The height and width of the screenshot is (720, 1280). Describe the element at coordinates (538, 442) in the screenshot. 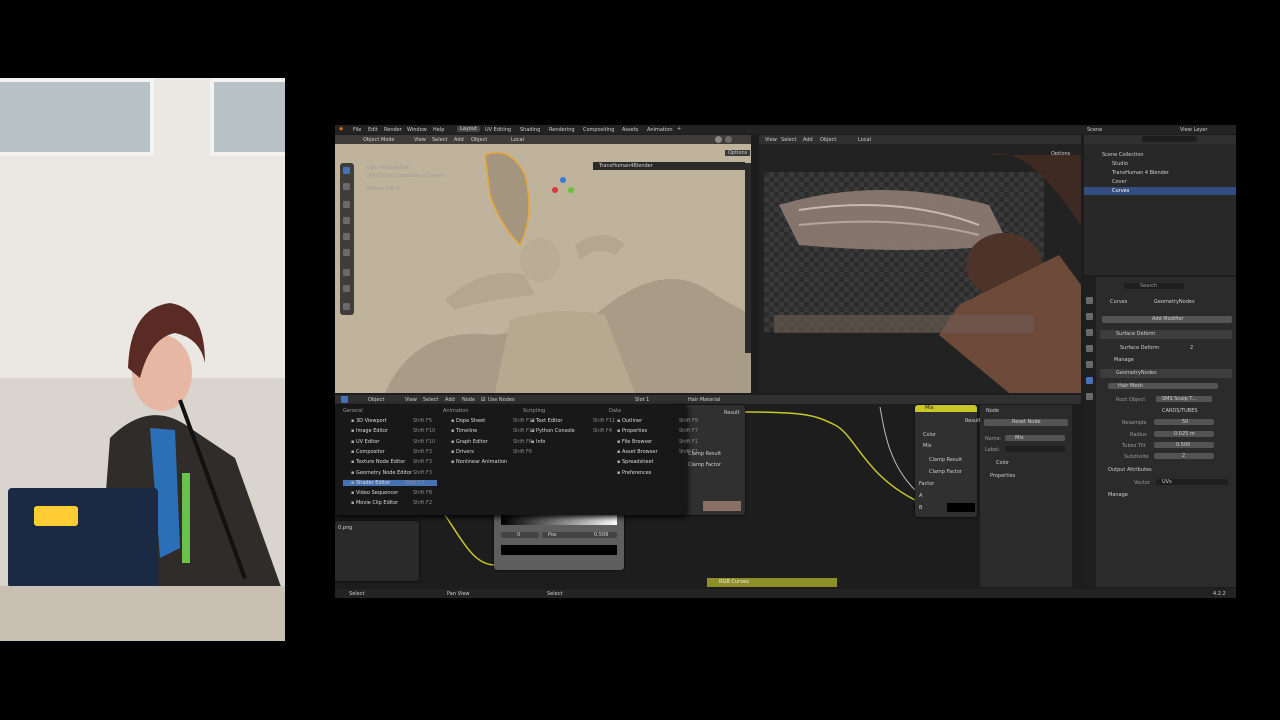

I see `menu-item-info: ▪ Info` at that location.